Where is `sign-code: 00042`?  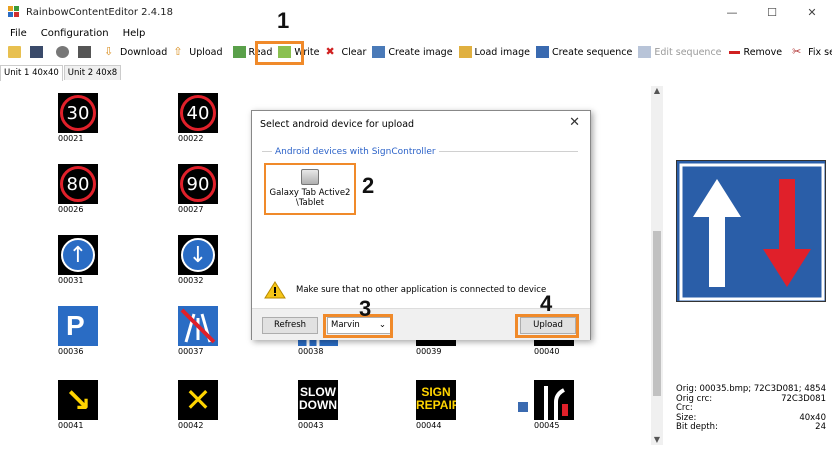 sign-code: 00042 is located at coordinates (191, 425).